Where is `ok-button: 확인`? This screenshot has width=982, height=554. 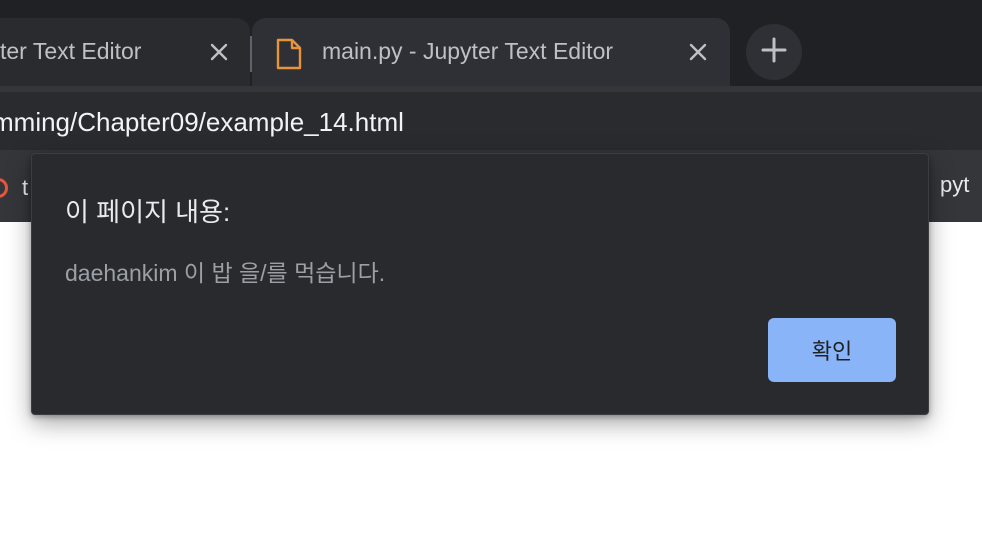
ok-button: 확인 is located at coordinates (832, 350).